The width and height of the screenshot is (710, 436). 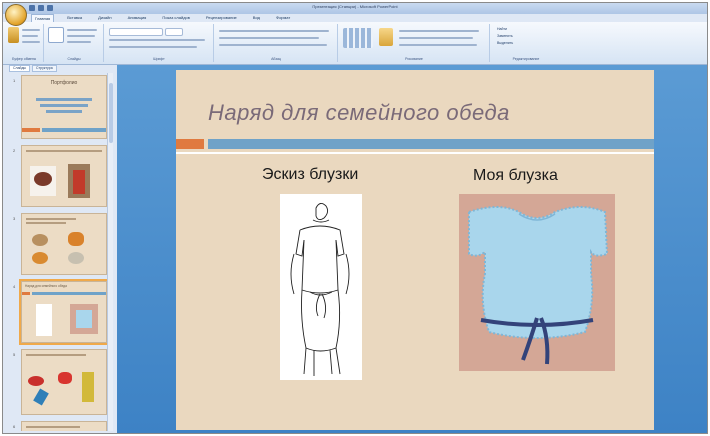 I want to click on font-size-field, so click(x=174, y=32).